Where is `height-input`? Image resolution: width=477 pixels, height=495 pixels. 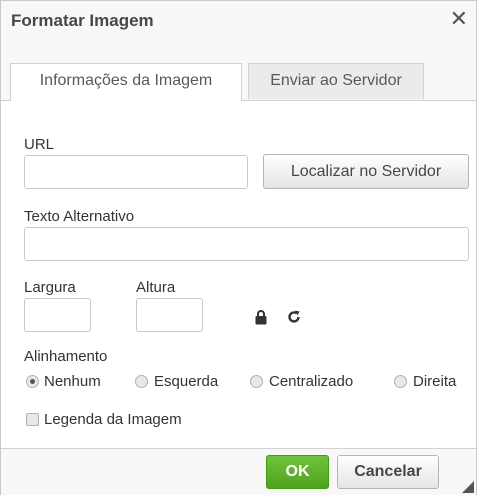 height-input is located at coordinates (169, 315).